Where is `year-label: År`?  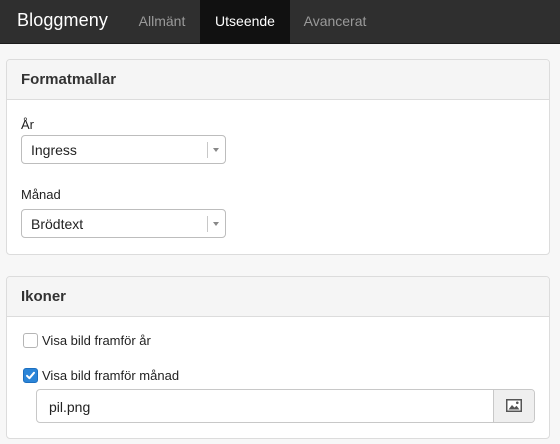 year-label: År is located at coordinates (27, 124).